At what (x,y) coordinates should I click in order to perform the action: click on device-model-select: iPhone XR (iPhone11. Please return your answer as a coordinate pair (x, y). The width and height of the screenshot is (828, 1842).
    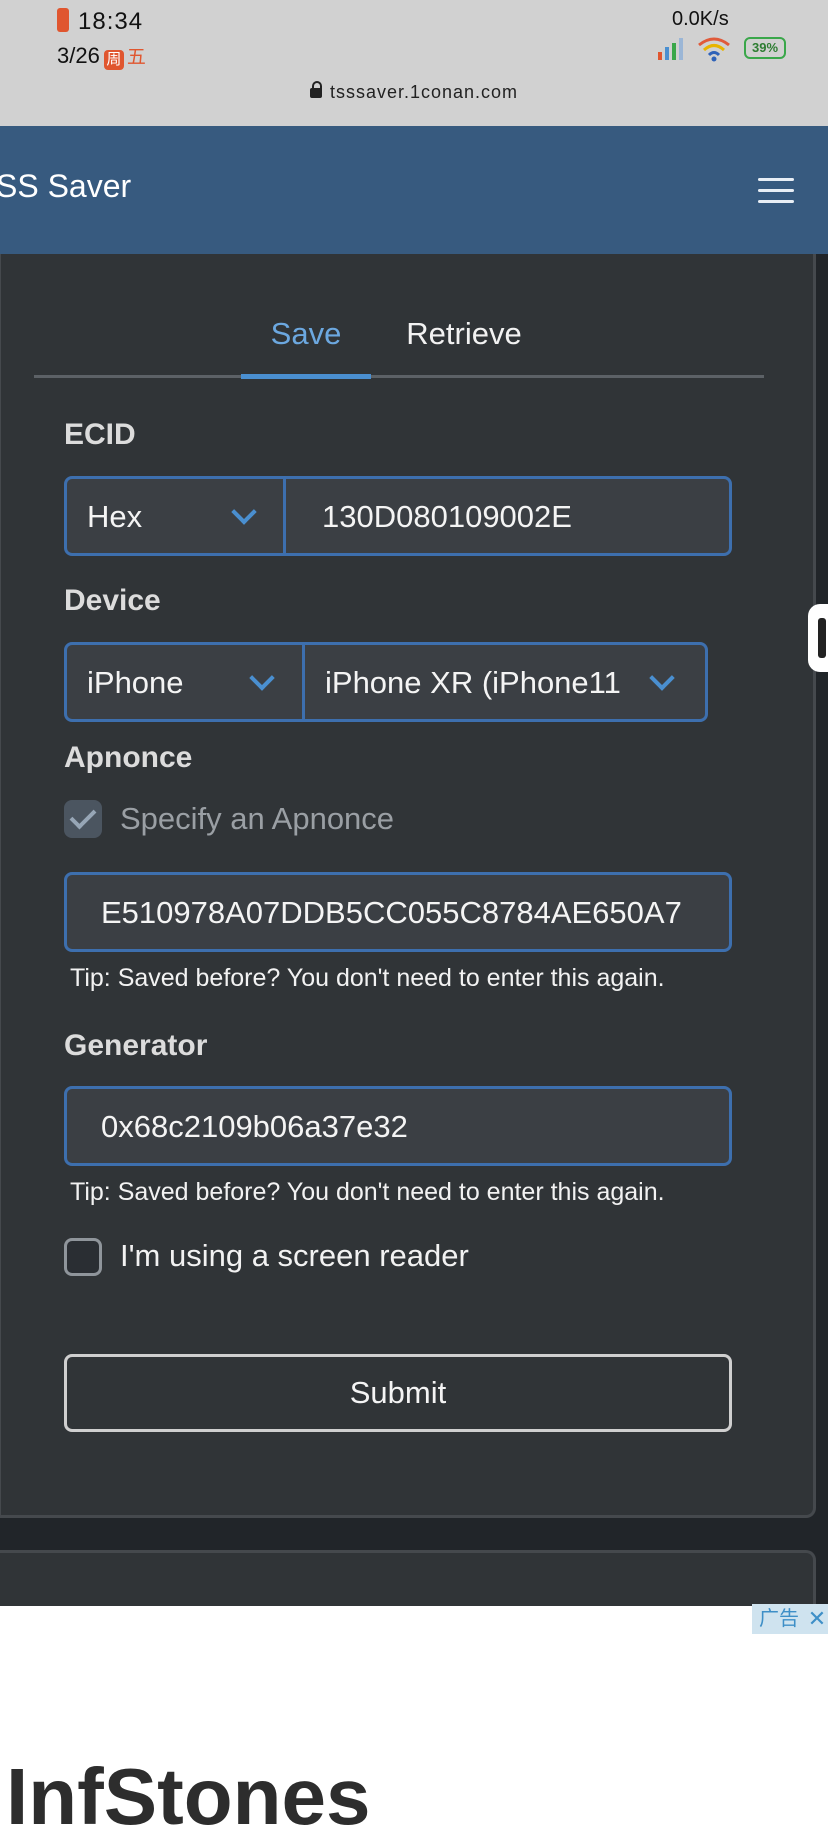
    Looking at the image, I should click on (505, 682).